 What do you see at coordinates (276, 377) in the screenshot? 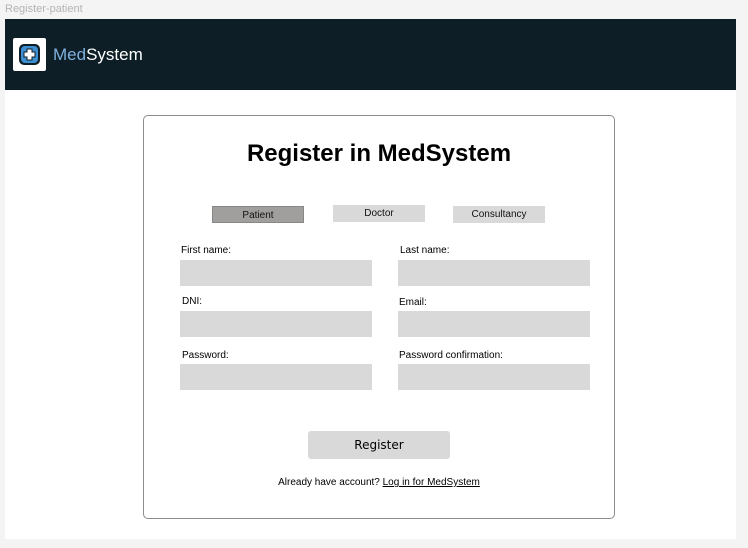
I see `password-input` at bounding box center [276, 377].